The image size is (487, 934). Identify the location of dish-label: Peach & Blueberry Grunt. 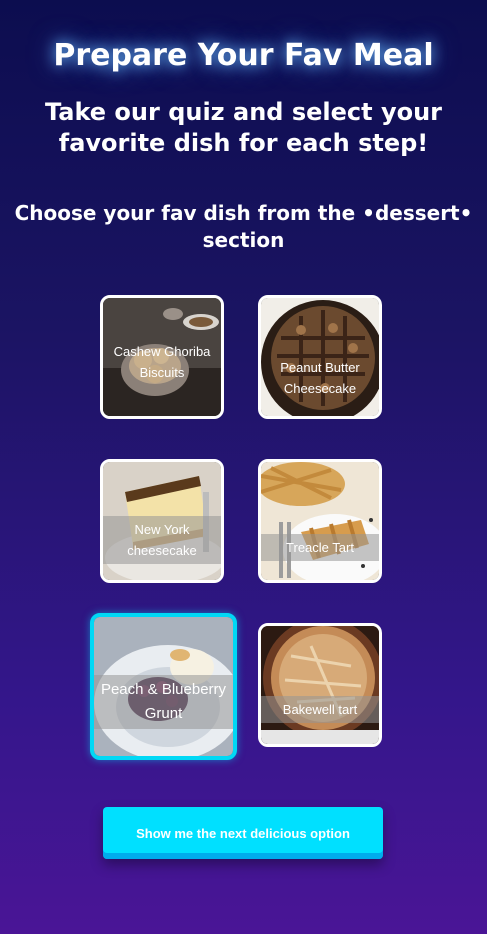
(163, 702).